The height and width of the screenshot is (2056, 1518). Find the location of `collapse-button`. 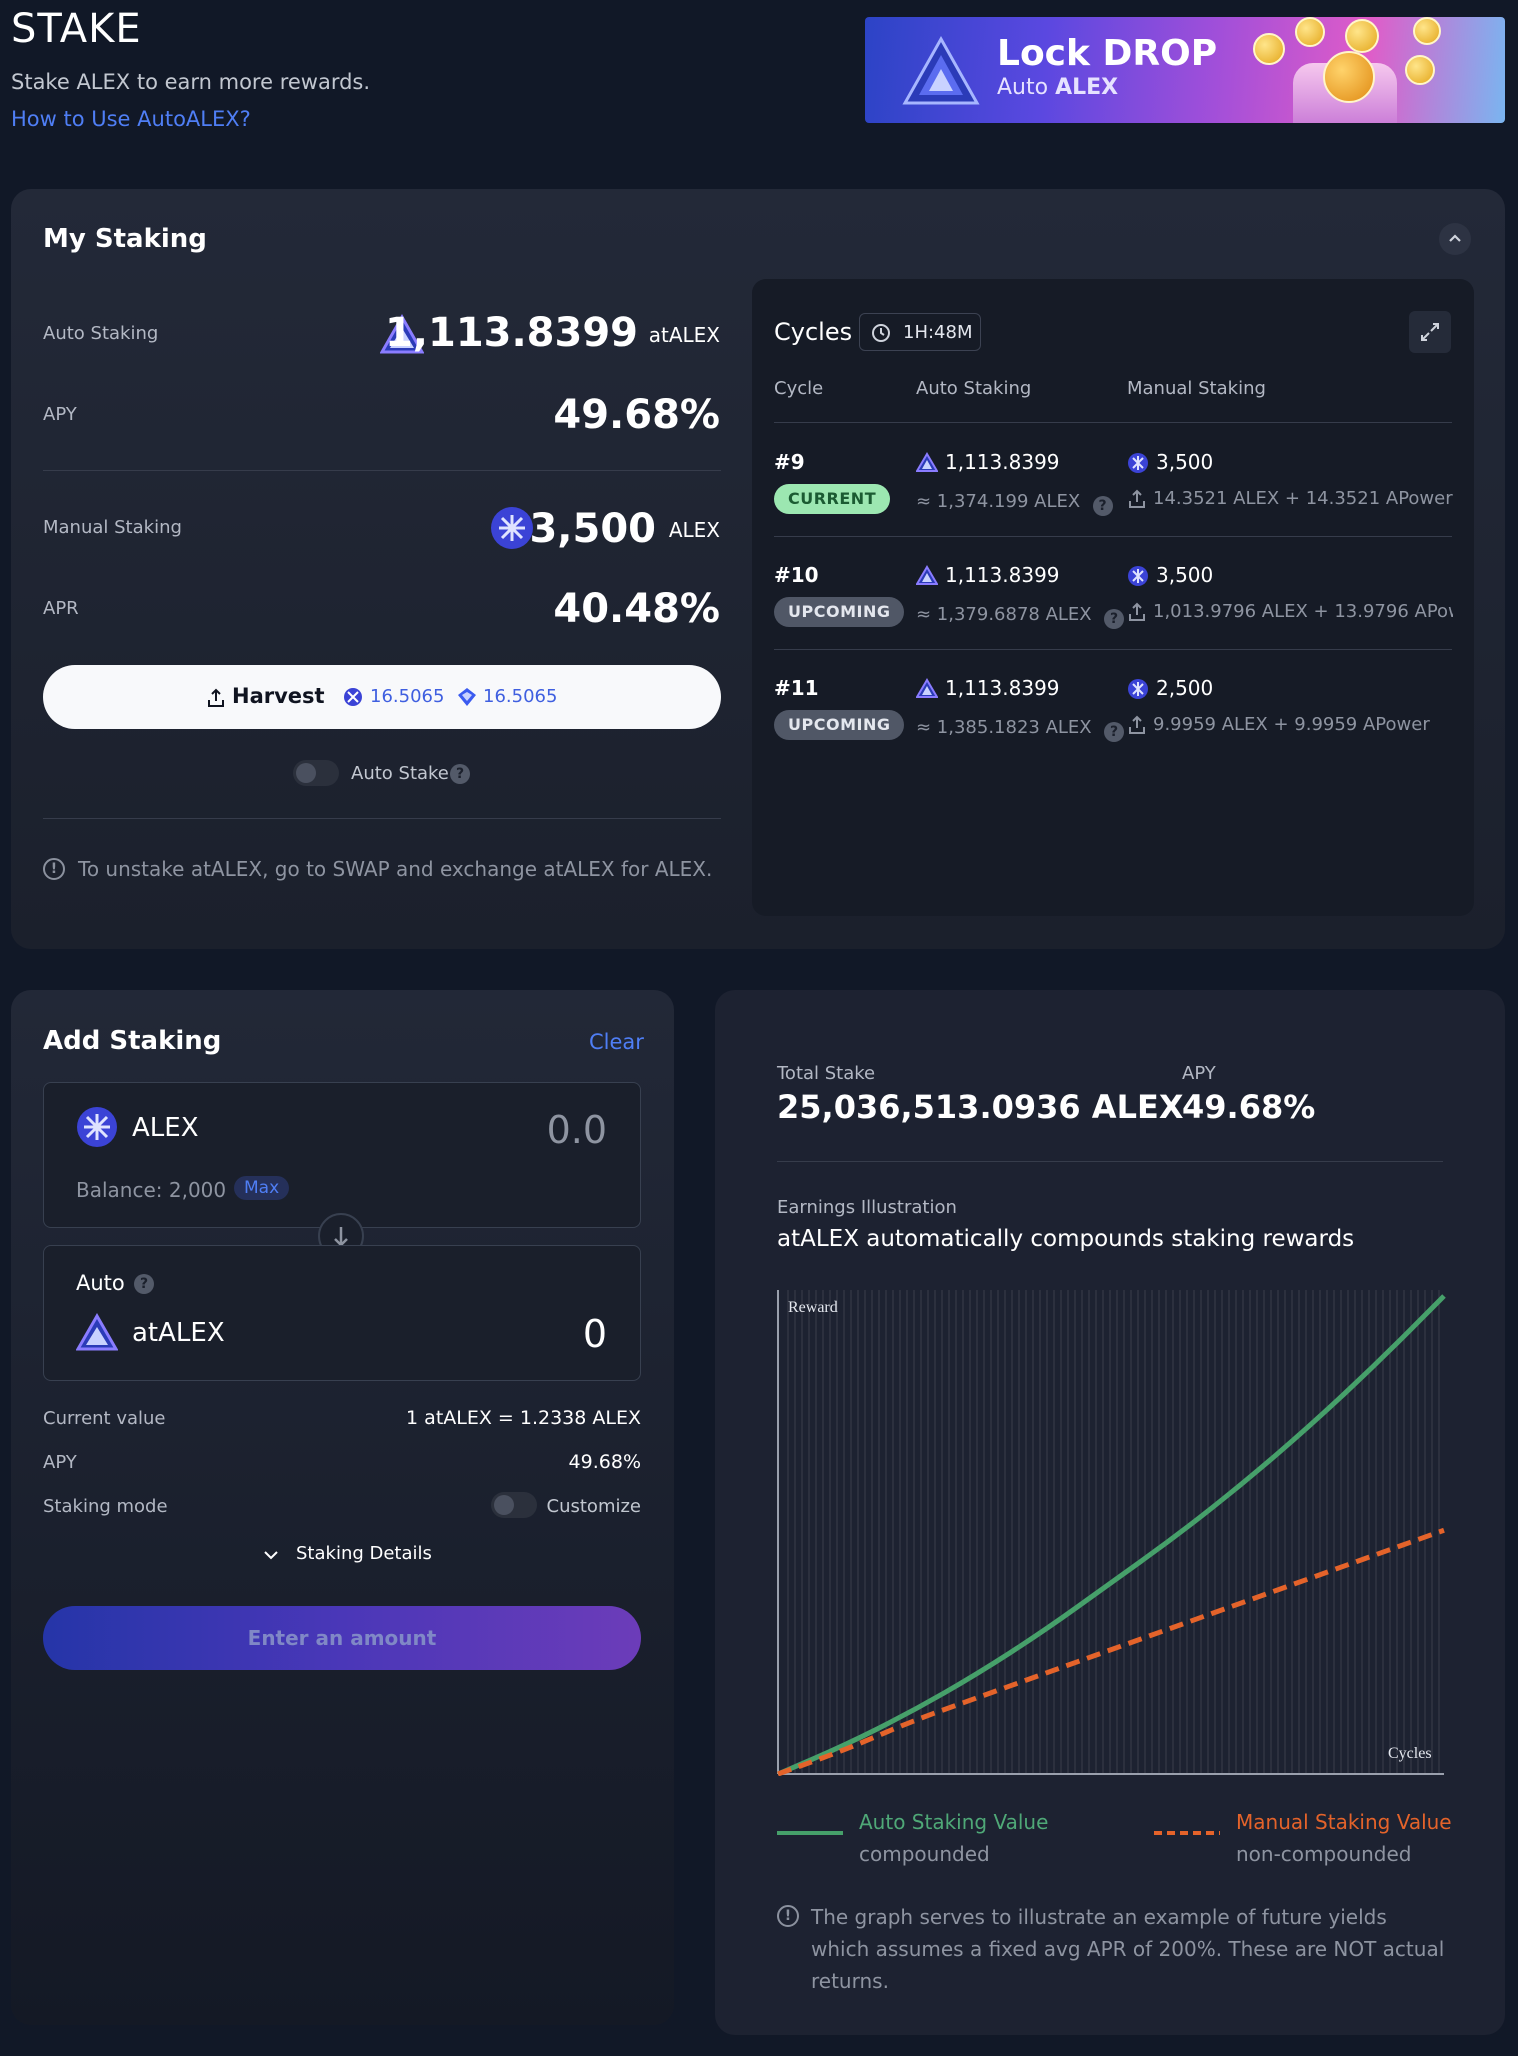

collapse-button is located at coordinates (1455, 239).